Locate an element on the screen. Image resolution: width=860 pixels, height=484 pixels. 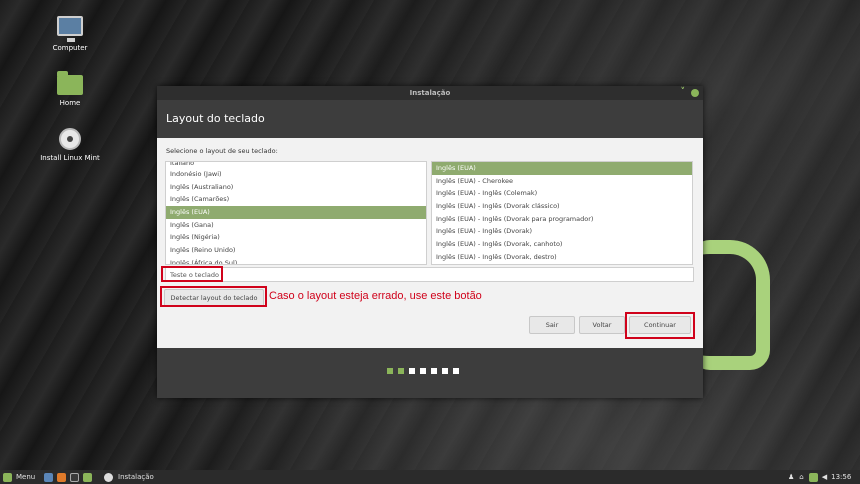
list-item: Inglês (Reino Unido) is located at coordinates (296, 250).